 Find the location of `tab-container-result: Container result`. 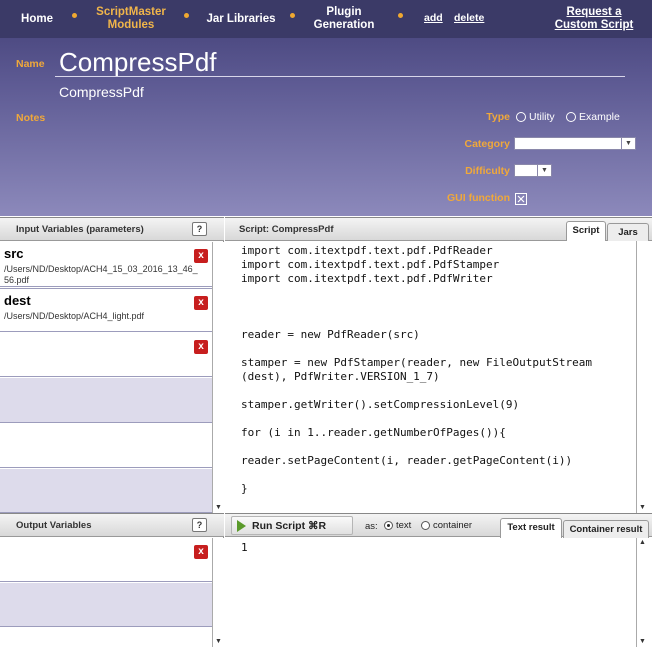

tab-container-result: Container result is located at coordinates (606, 529).